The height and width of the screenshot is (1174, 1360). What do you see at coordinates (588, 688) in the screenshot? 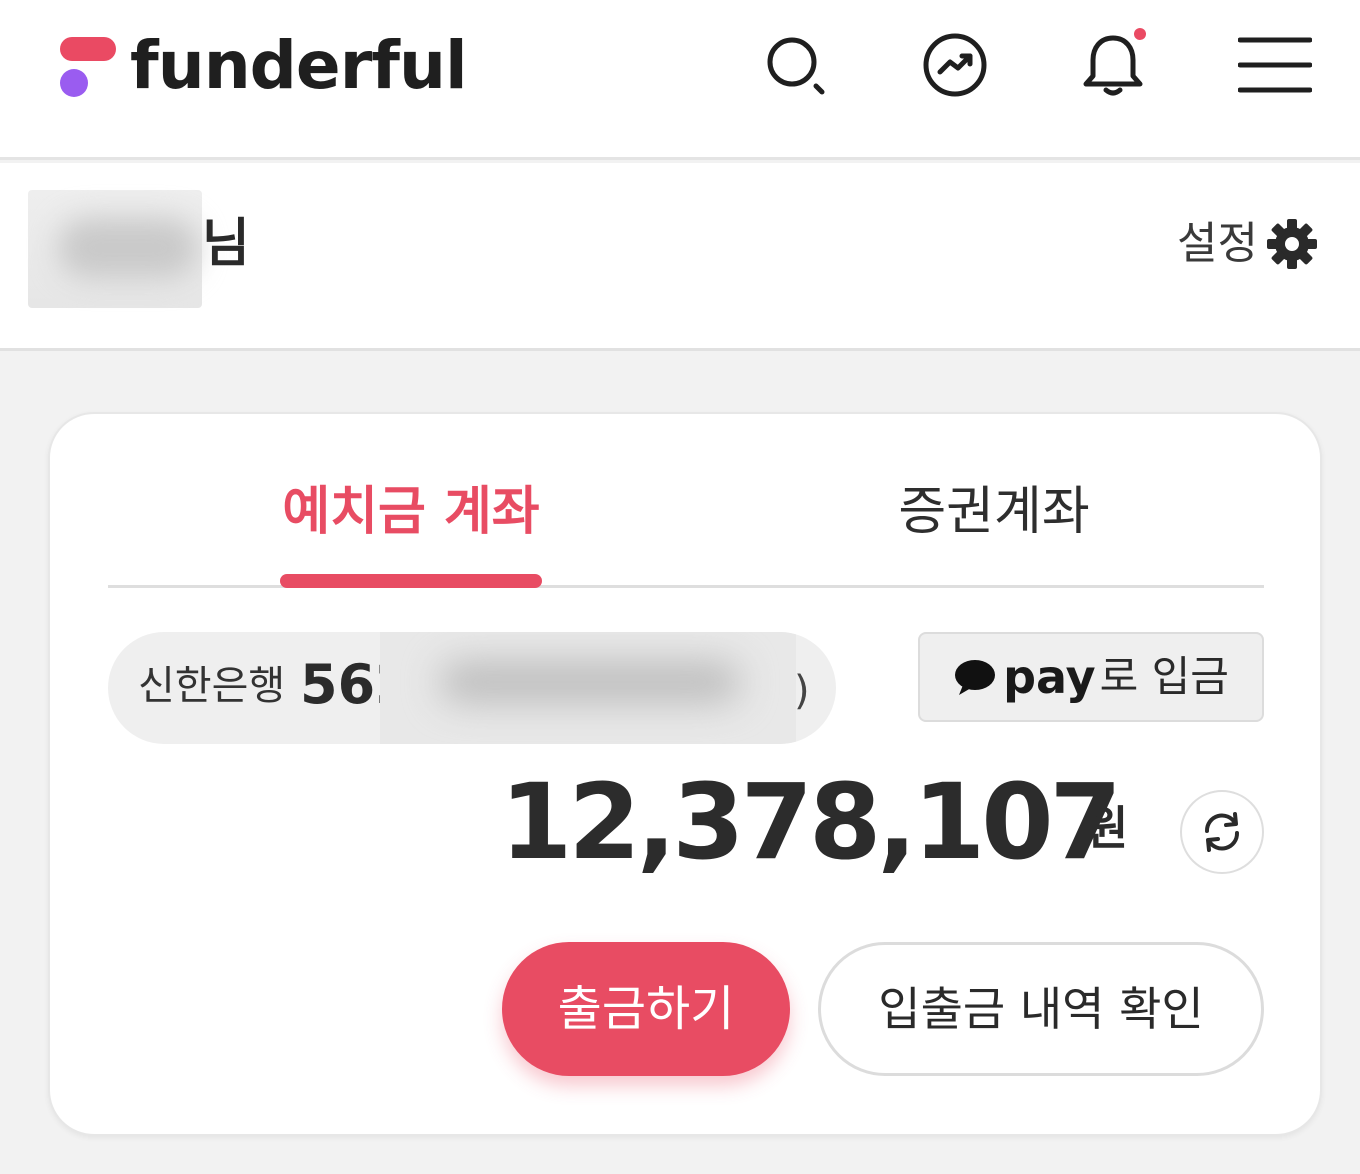
I see `account-number-redacted` at bounding box center [588, 688].